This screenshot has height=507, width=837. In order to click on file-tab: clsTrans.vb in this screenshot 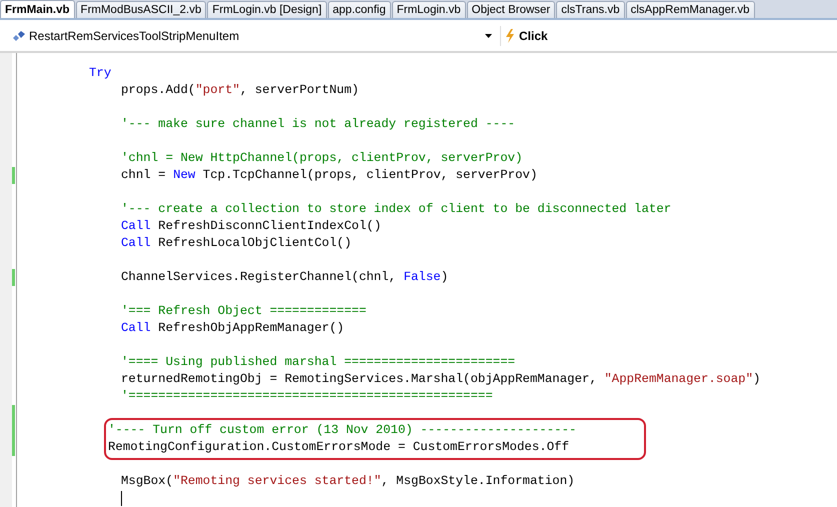, I will do `click(590, 9)`.